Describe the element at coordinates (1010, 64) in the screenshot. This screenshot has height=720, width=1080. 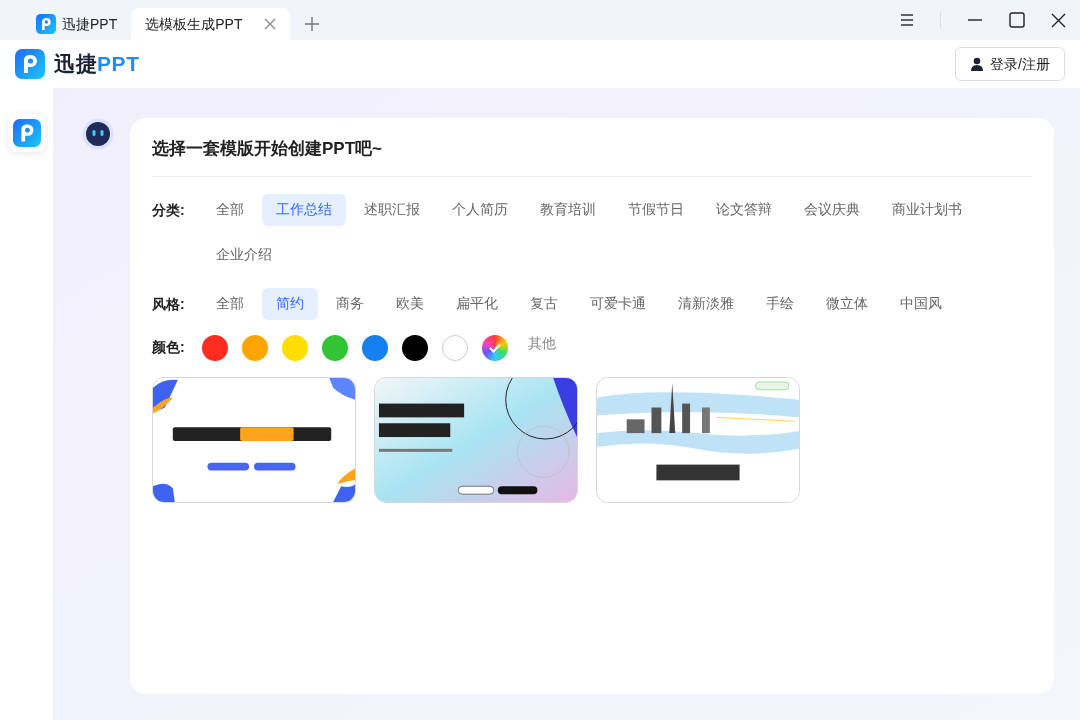
I see `login-button: 登录/注册` at that location.